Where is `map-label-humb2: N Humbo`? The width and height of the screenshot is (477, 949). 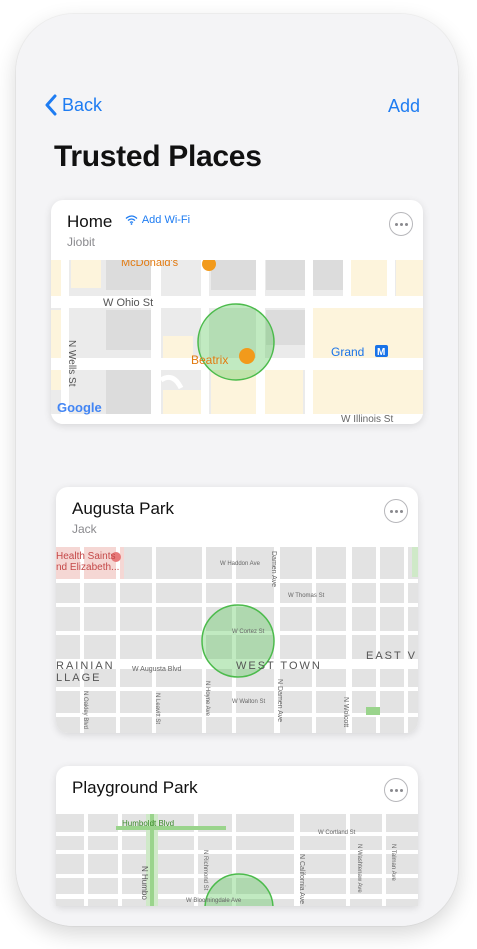
map-label-humb2: N Humbo is located at coordinates (144, 883).